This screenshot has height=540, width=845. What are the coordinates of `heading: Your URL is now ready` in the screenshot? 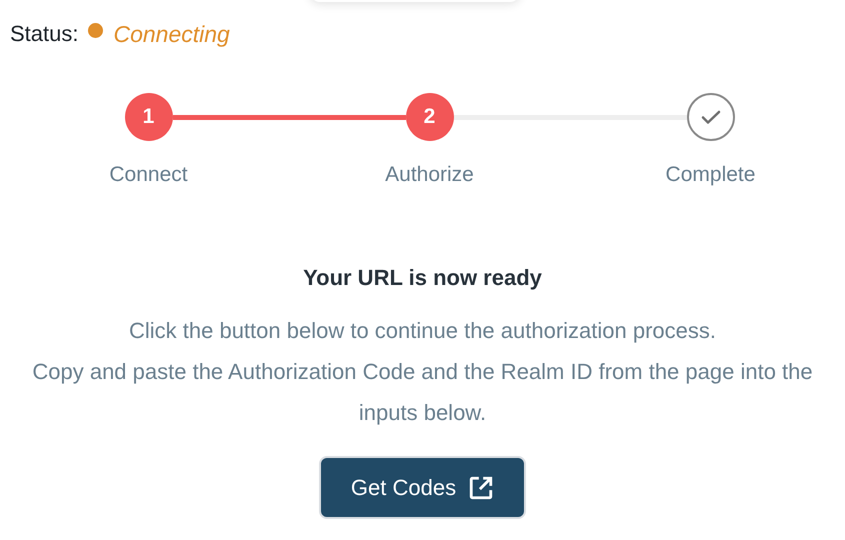 It's located at (422, 278).